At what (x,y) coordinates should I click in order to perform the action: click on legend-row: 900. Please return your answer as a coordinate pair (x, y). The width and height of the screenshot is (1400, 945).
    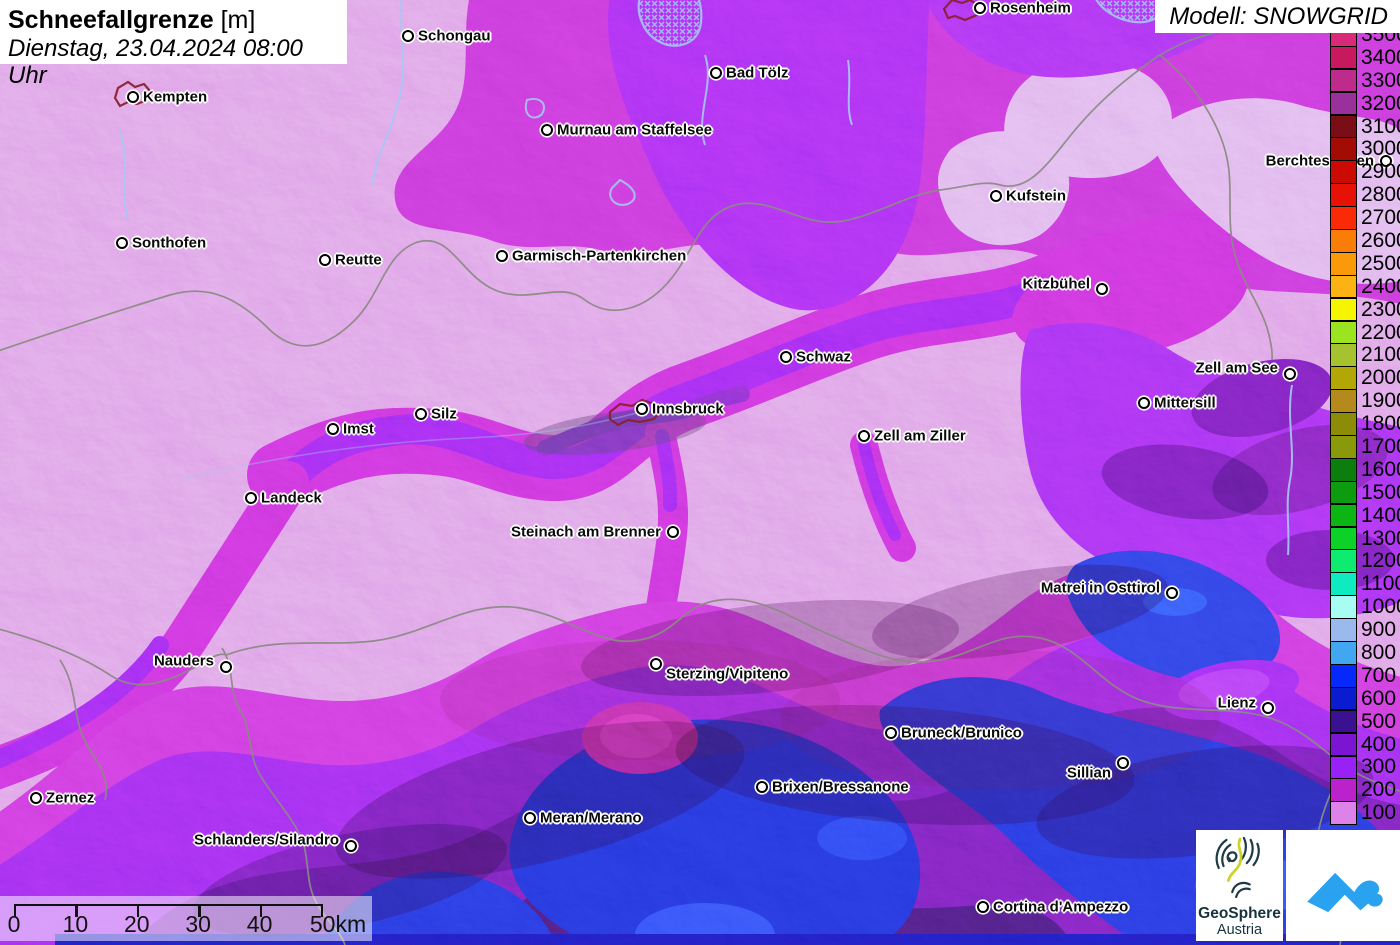
    Looking at the image, I should click on (1365, 630).